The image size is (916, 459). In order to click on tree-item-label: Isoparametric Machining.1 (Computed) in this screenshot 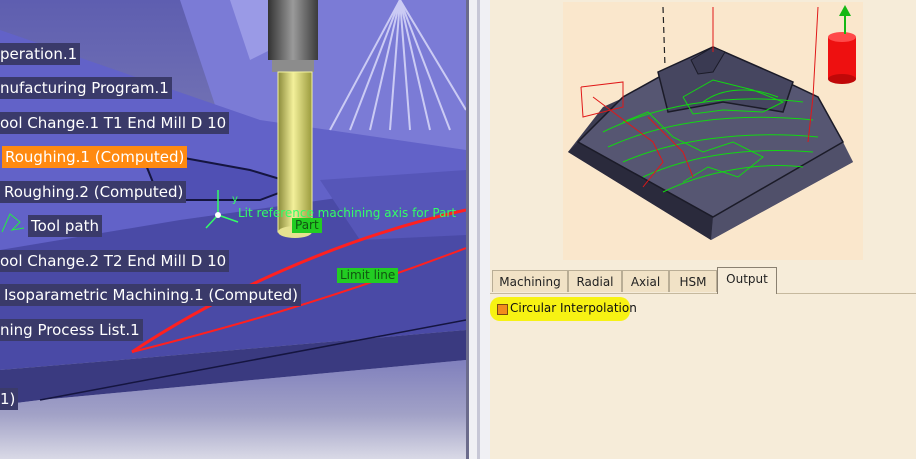, I will do `click(151, 295)`.